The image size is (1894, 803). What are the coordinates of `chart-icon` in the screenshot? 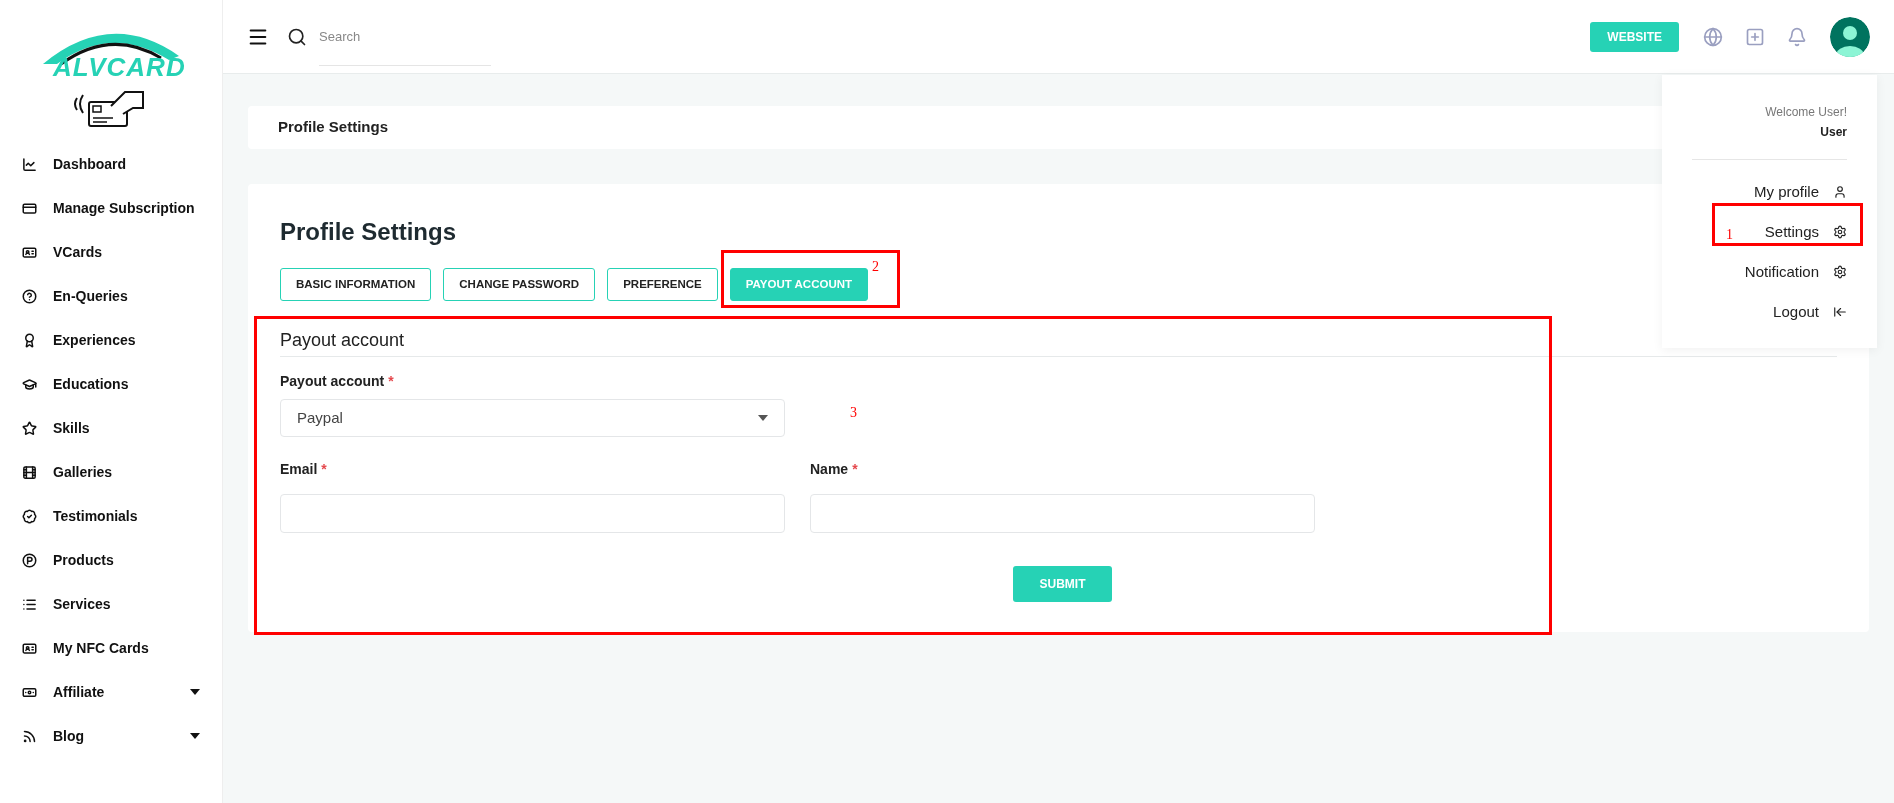 It's located at (29, 164).